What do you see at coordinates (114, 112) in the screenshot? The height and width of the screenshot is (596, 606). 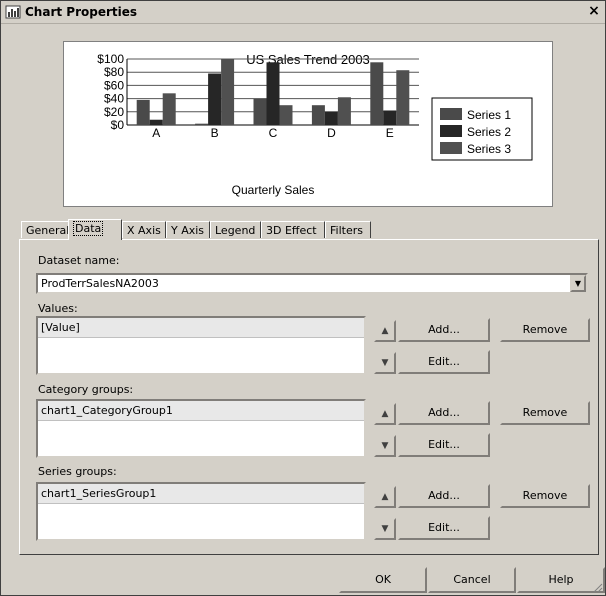 I see `y-tick-label: $20` at bounding box center [114, 112].